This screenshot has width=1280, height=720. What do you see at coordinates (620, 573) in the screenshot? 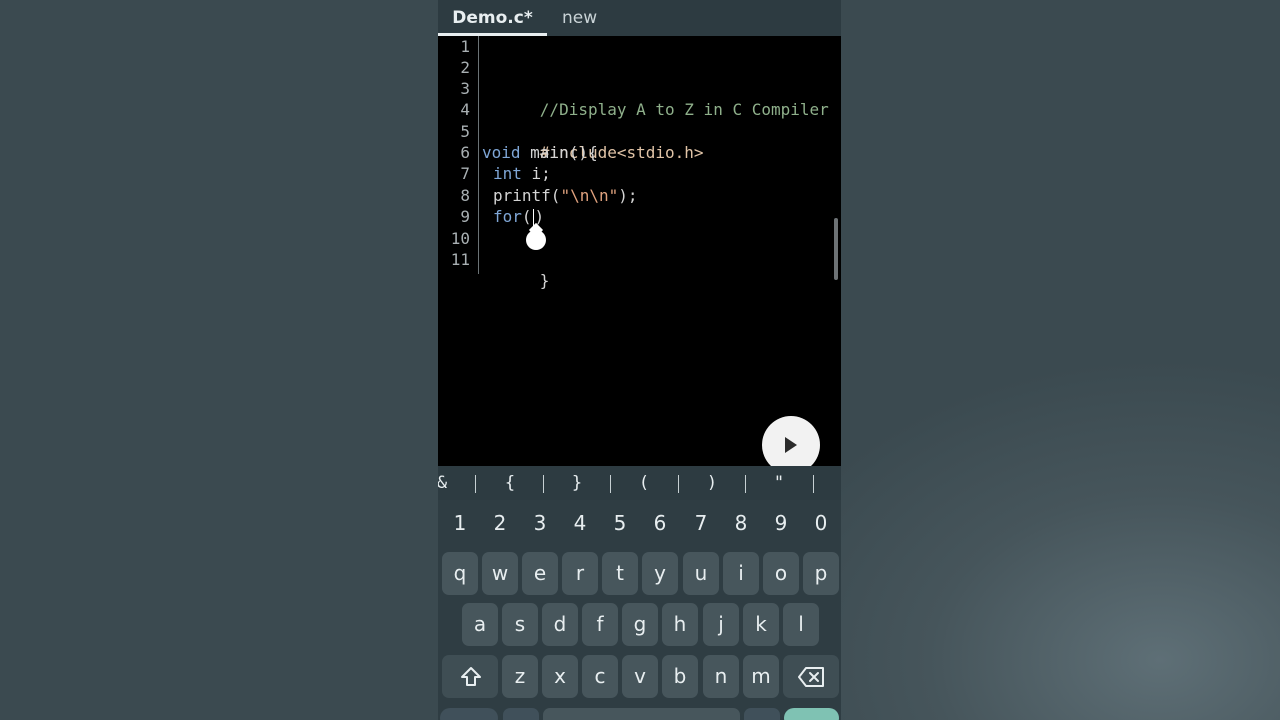
I see `key-t: t` at bounding box center [620, 573].